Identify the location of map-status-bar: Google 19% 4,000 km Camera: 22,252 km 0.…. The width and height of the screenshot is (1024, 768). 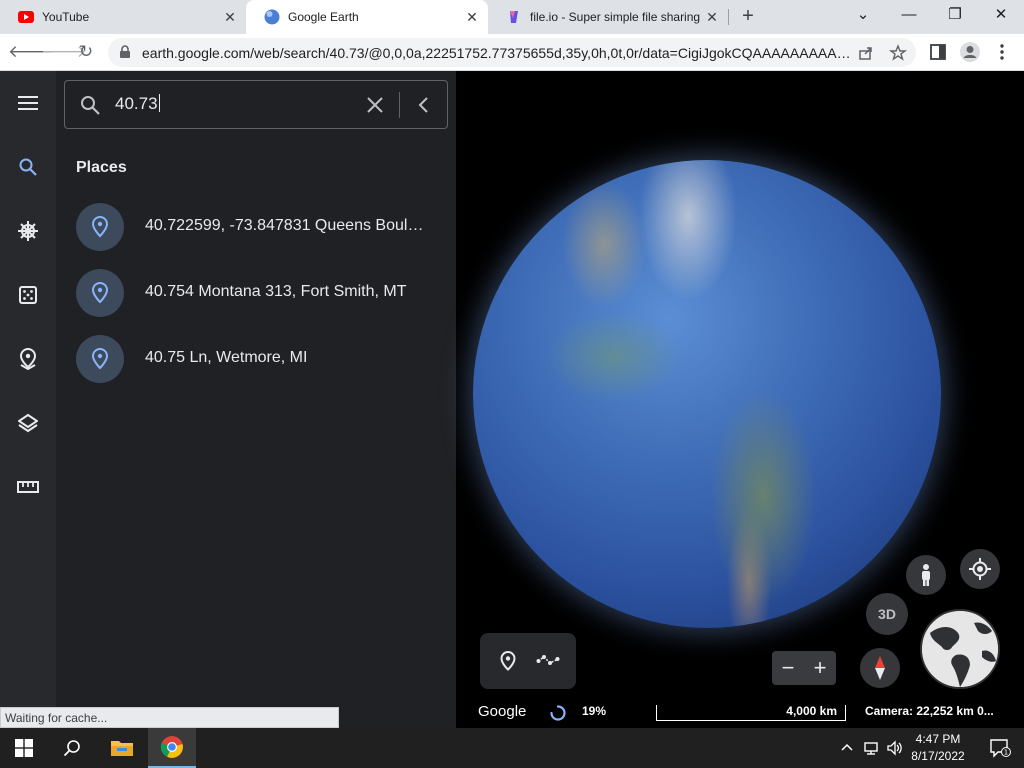
(740, 713).